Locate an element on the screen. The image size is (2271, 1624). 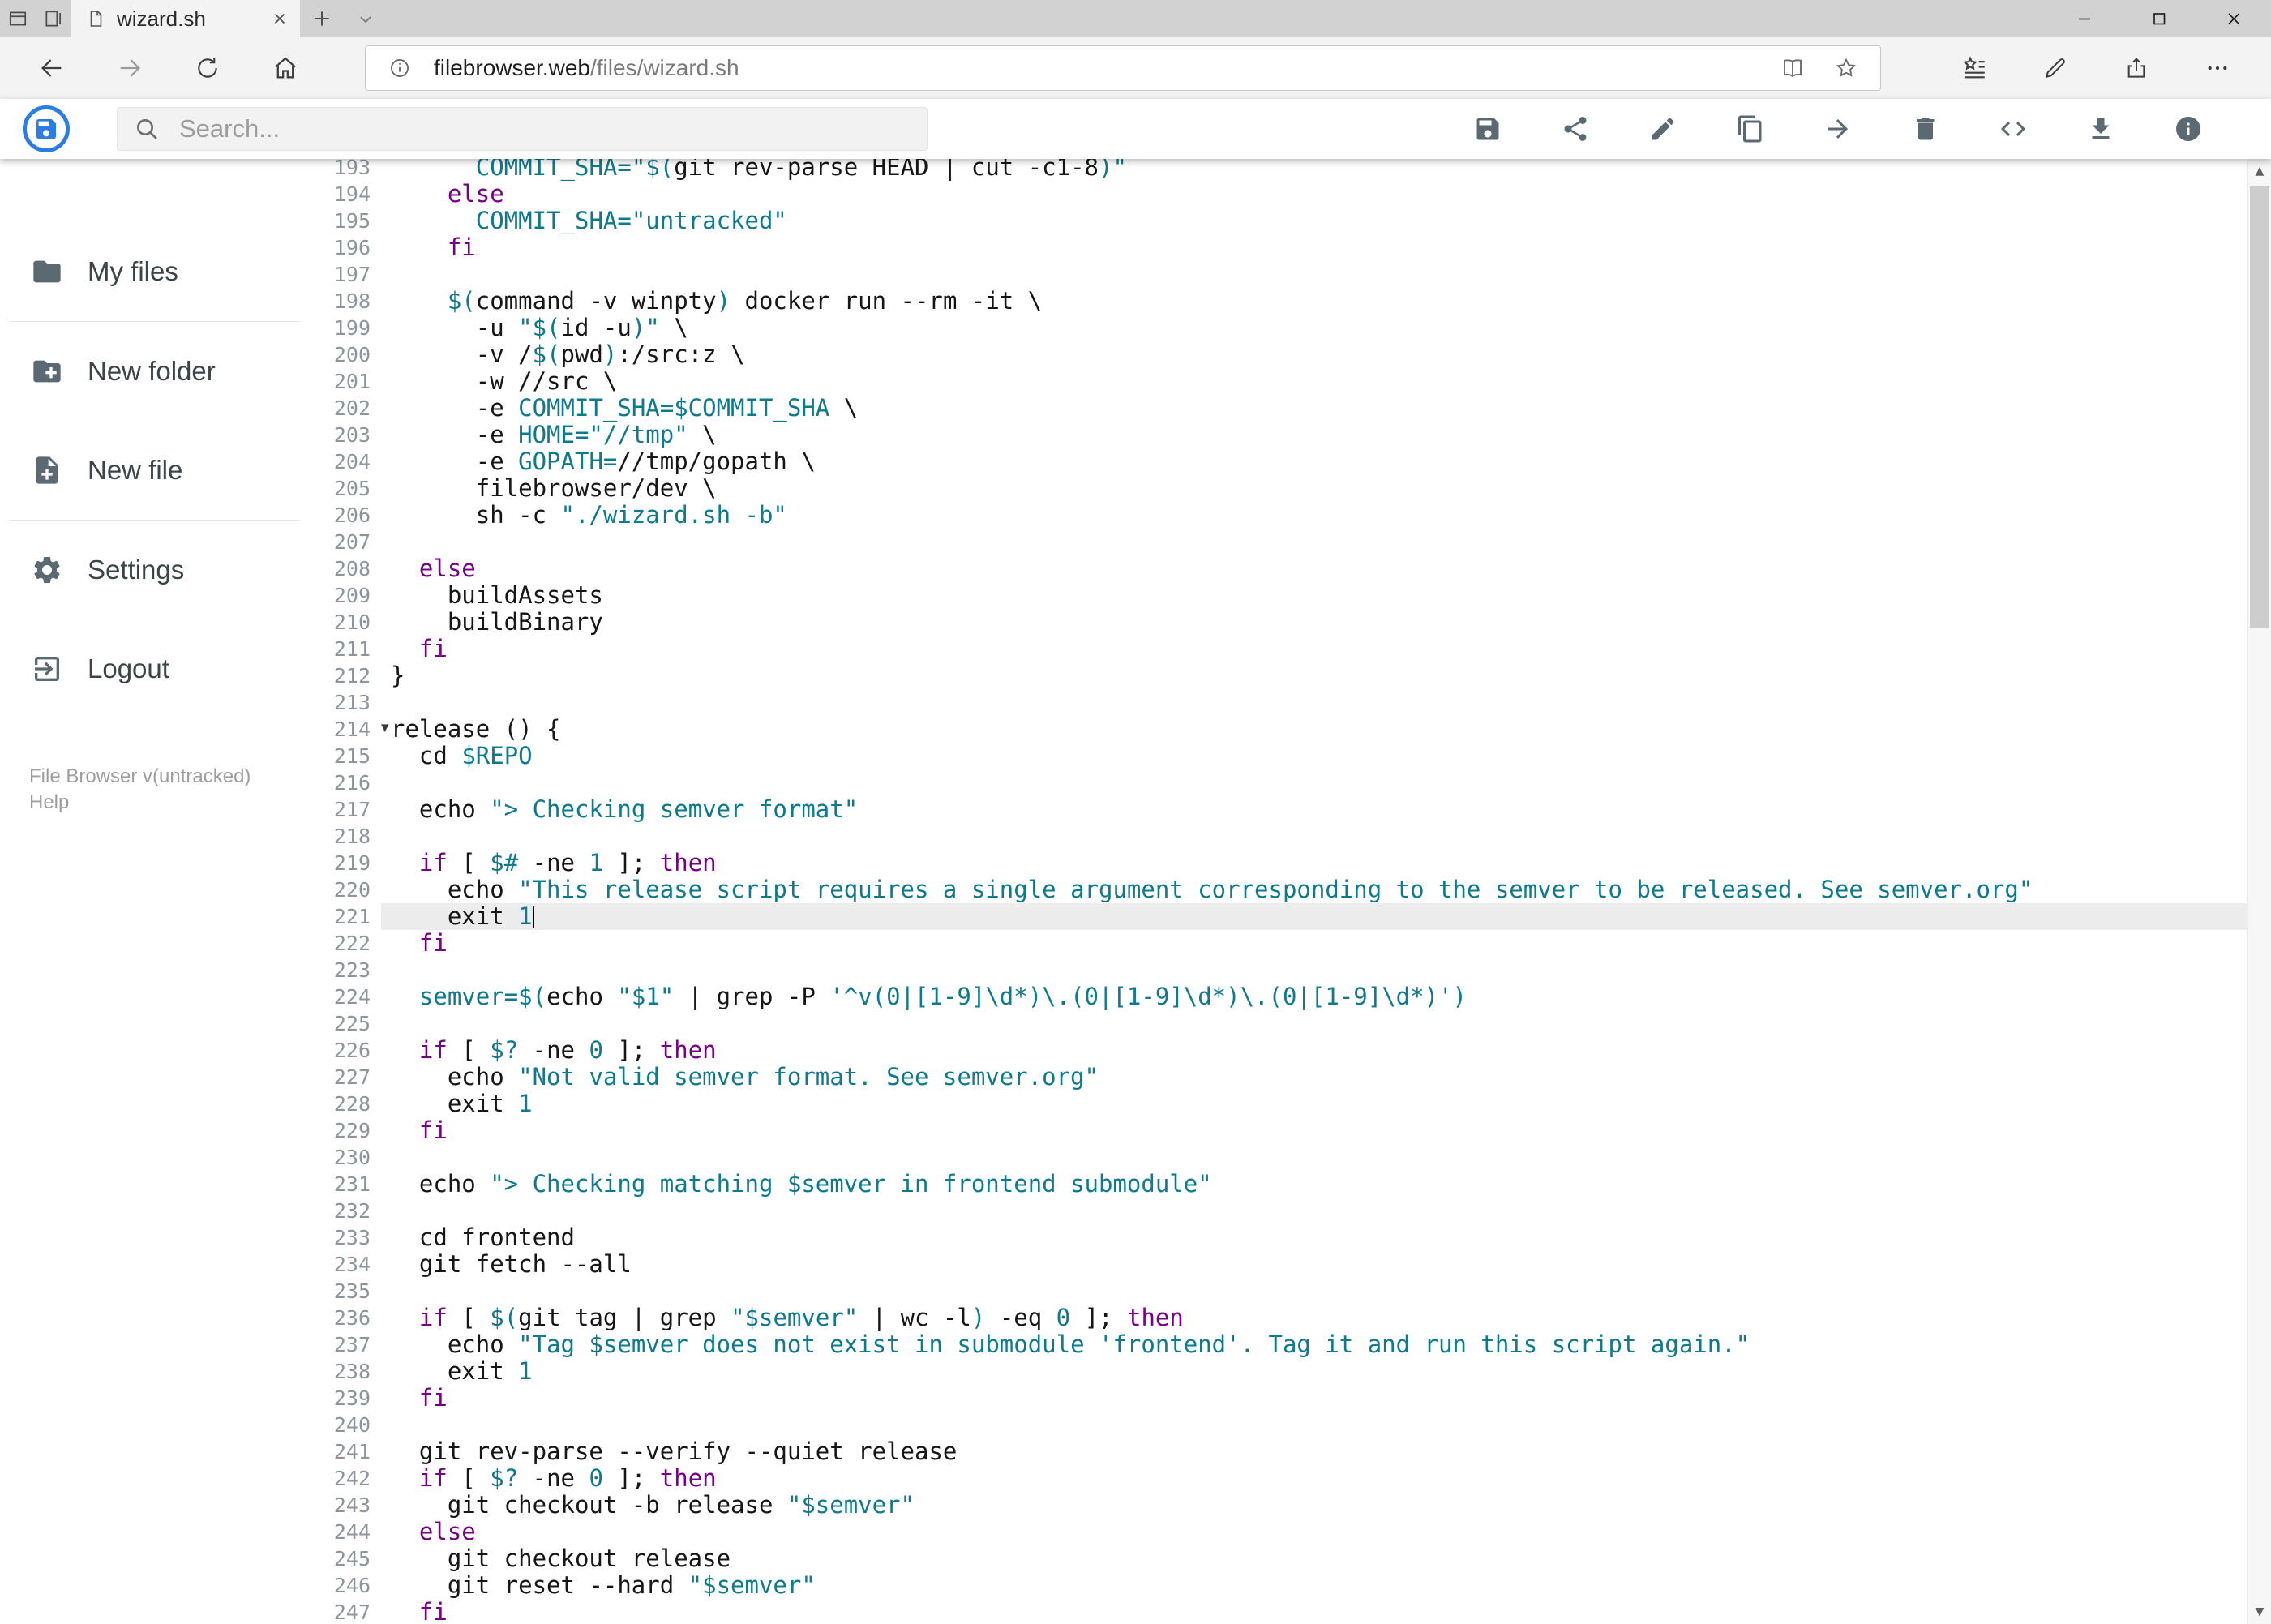
move-button is located at coordinates (1838, 129).